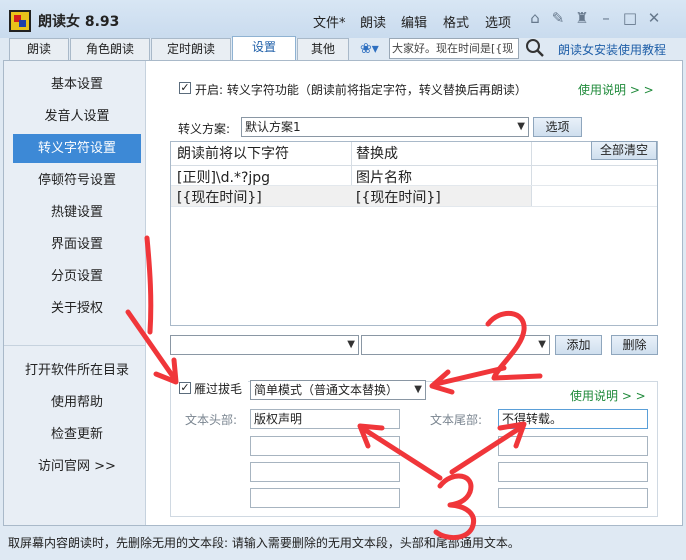  I want to click on close-icon: ✕, so click(654, 18).